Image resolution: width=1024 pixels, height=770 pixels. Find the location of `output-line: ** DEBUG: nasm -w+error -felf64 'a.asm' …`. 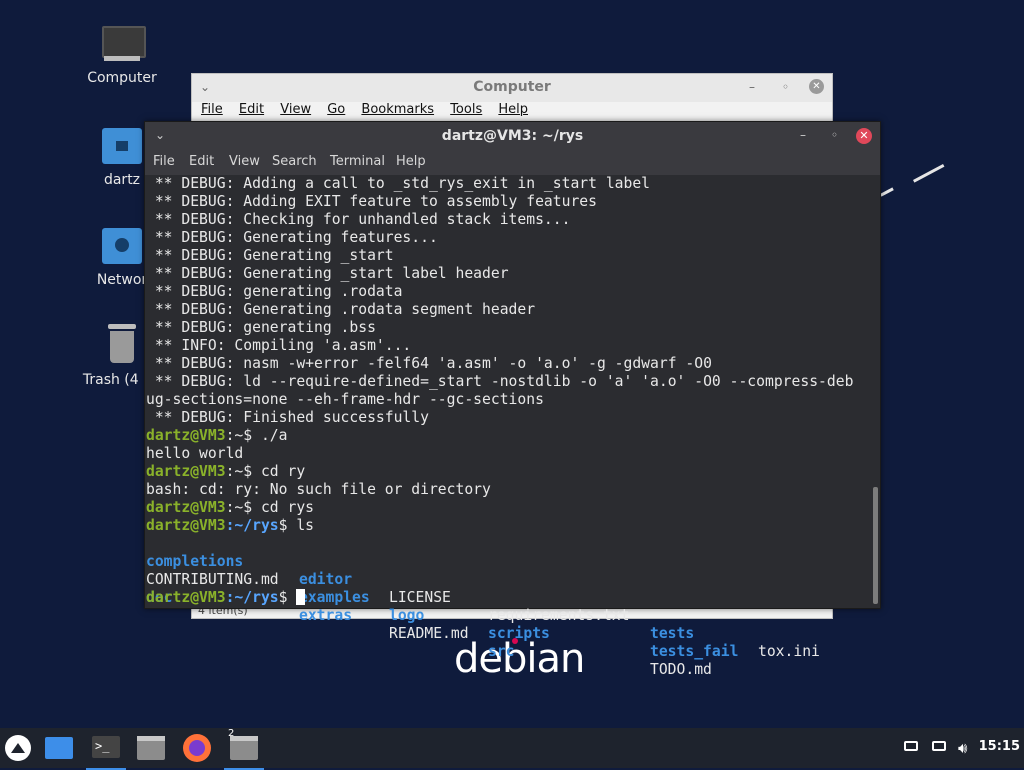

output-line: ** DEBUG: nasm -w+error -felf64 'a.asm' … is located at coordinates (429, 363).